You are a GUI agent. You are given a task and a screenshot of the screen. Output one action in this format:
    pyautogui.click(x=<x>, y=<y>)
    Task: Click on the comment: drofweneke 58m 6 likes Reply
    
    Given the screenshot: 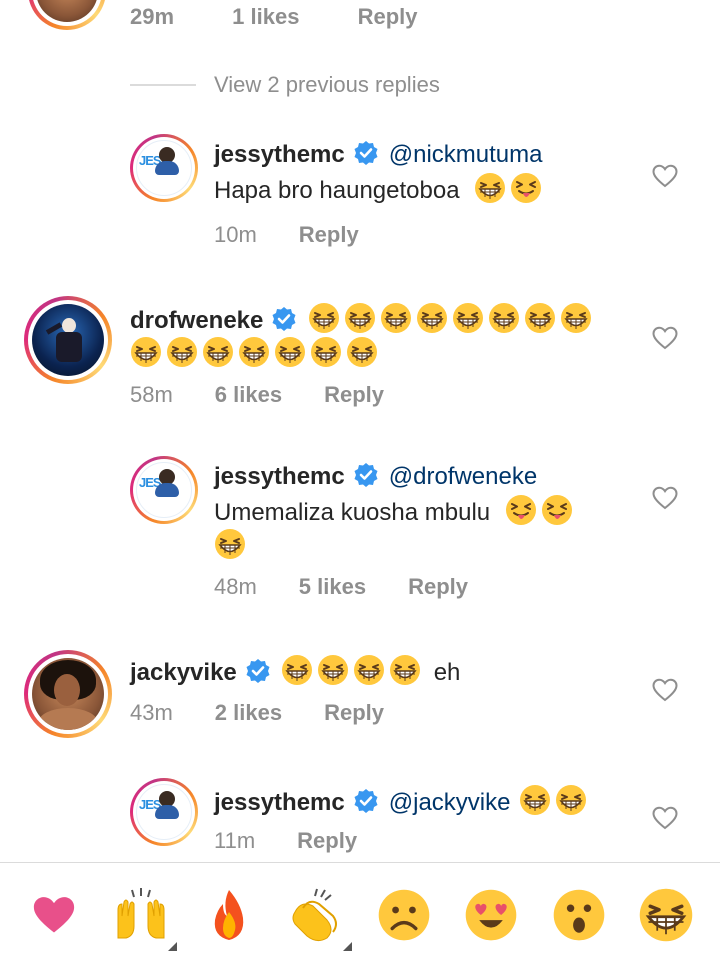 What is the action you would take?
    pyautogui.click(x=360, y=366)
    